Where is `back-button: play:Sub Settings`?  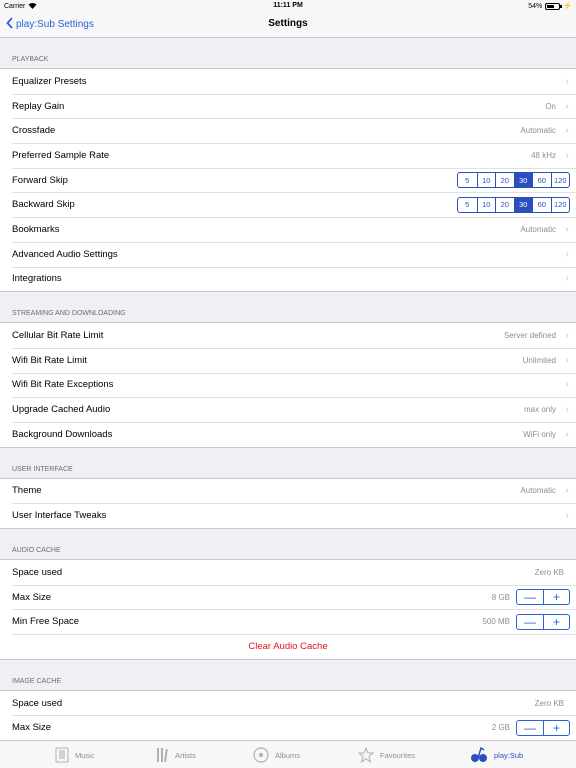 back-button: play:Sub Settings is located at coordinates (50, 24).